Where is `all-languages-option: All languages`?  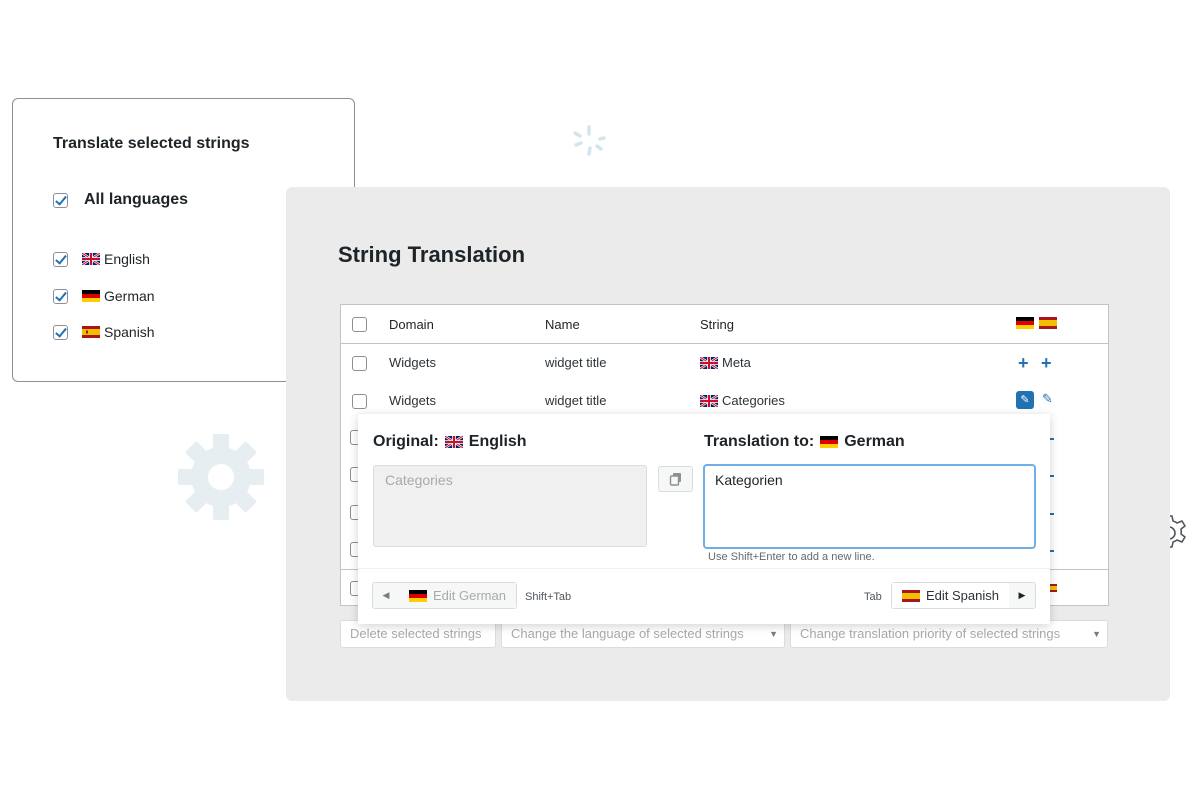 all-languages-option: All languages is located at coordinates (120, 200).